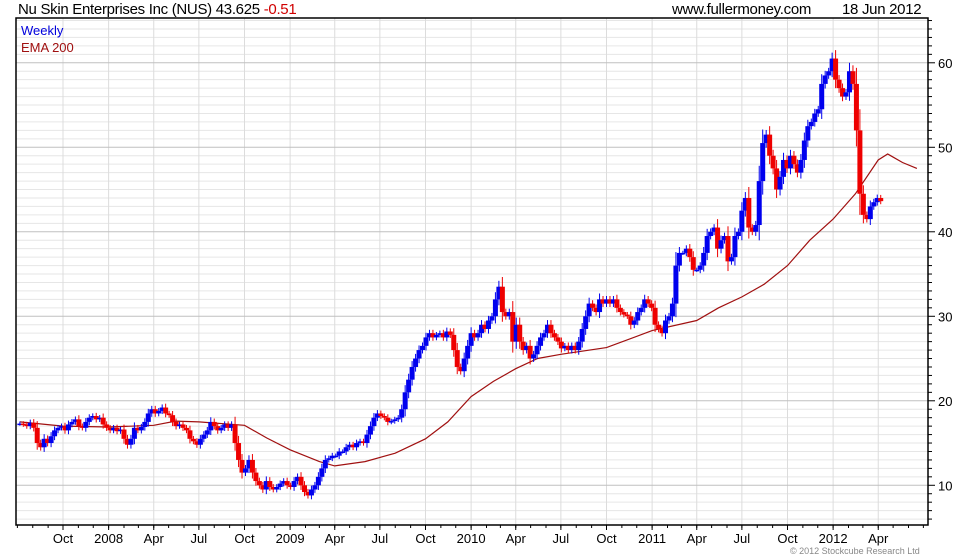 The width and height of the screenshot is (980, 560). Describe the element at coordinates (945, 147) in the screenshot. I see `y-tick-label: 50` at that location.